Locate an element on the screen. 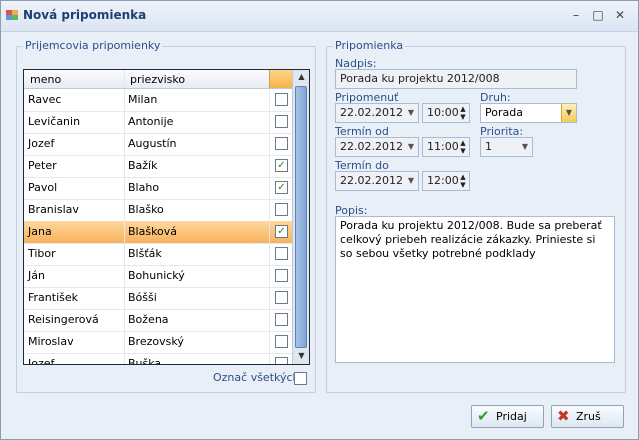 The height and width of the screenshot is (440, 639). table-row: Miroslav Brezovský is located at coordinates (158, 342).